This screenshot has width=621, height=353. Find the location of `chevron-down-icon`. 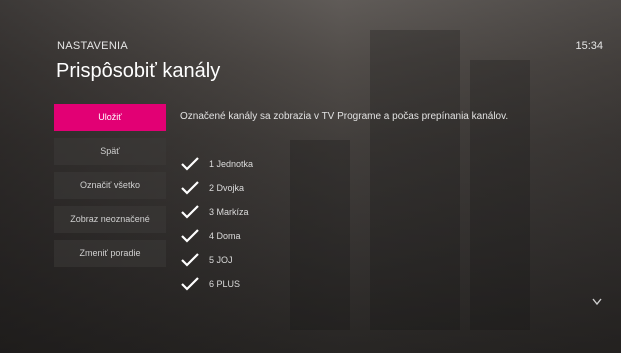

chevron-down-icon is located at coordinates (597, 302).